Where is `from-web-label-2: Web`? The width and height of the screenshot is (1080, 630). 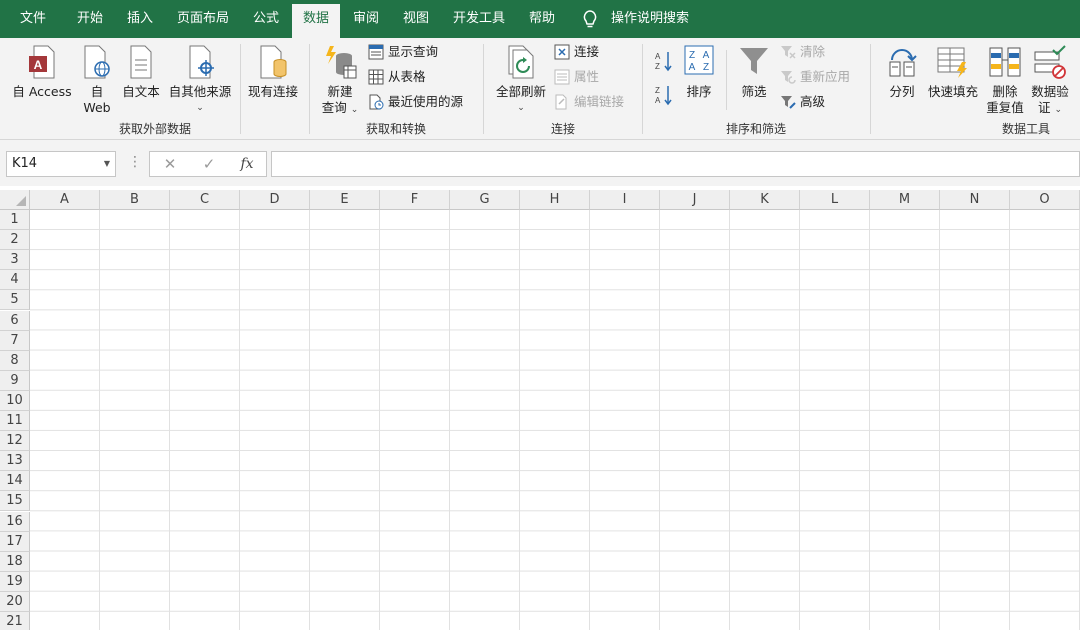 from-web-label-2: Web is located at coordinates (97, 107).